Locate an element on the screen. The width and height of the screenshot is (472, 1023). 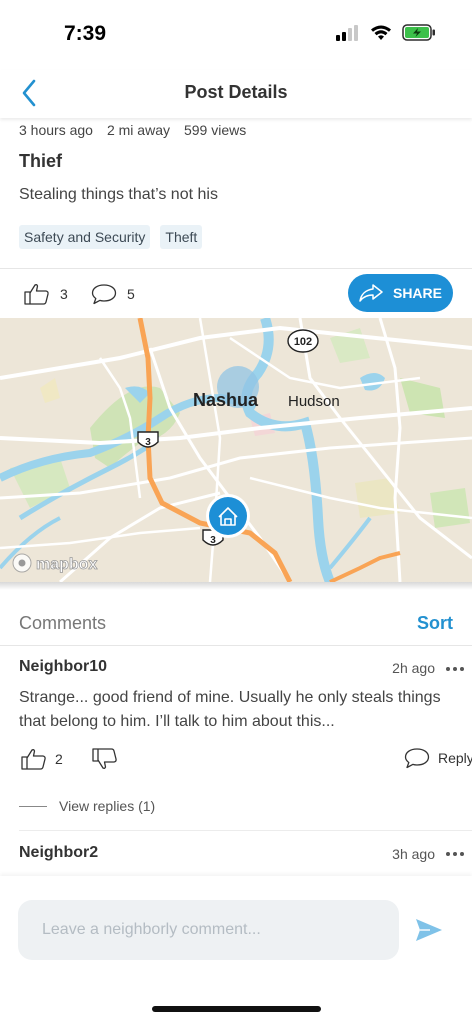
city-label-nashua: Nashua is located at coordinates (226, 400).